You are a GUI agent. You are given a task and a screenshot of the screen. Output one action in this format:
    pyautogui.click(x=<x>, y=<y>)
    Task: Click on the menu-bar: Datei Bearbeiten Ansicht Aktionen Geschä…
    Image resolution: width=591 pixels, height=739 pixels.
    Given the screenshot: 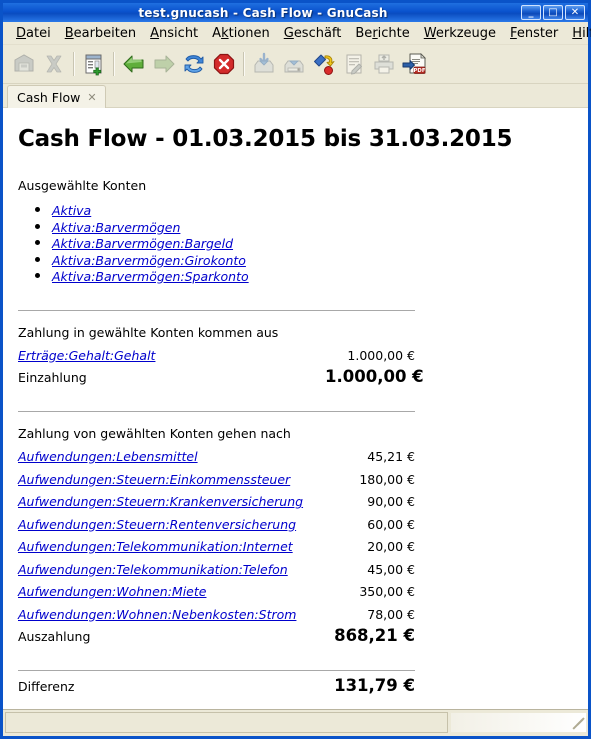 What is the action you would take?
    pyautogui.click(x=297, y=33)
    